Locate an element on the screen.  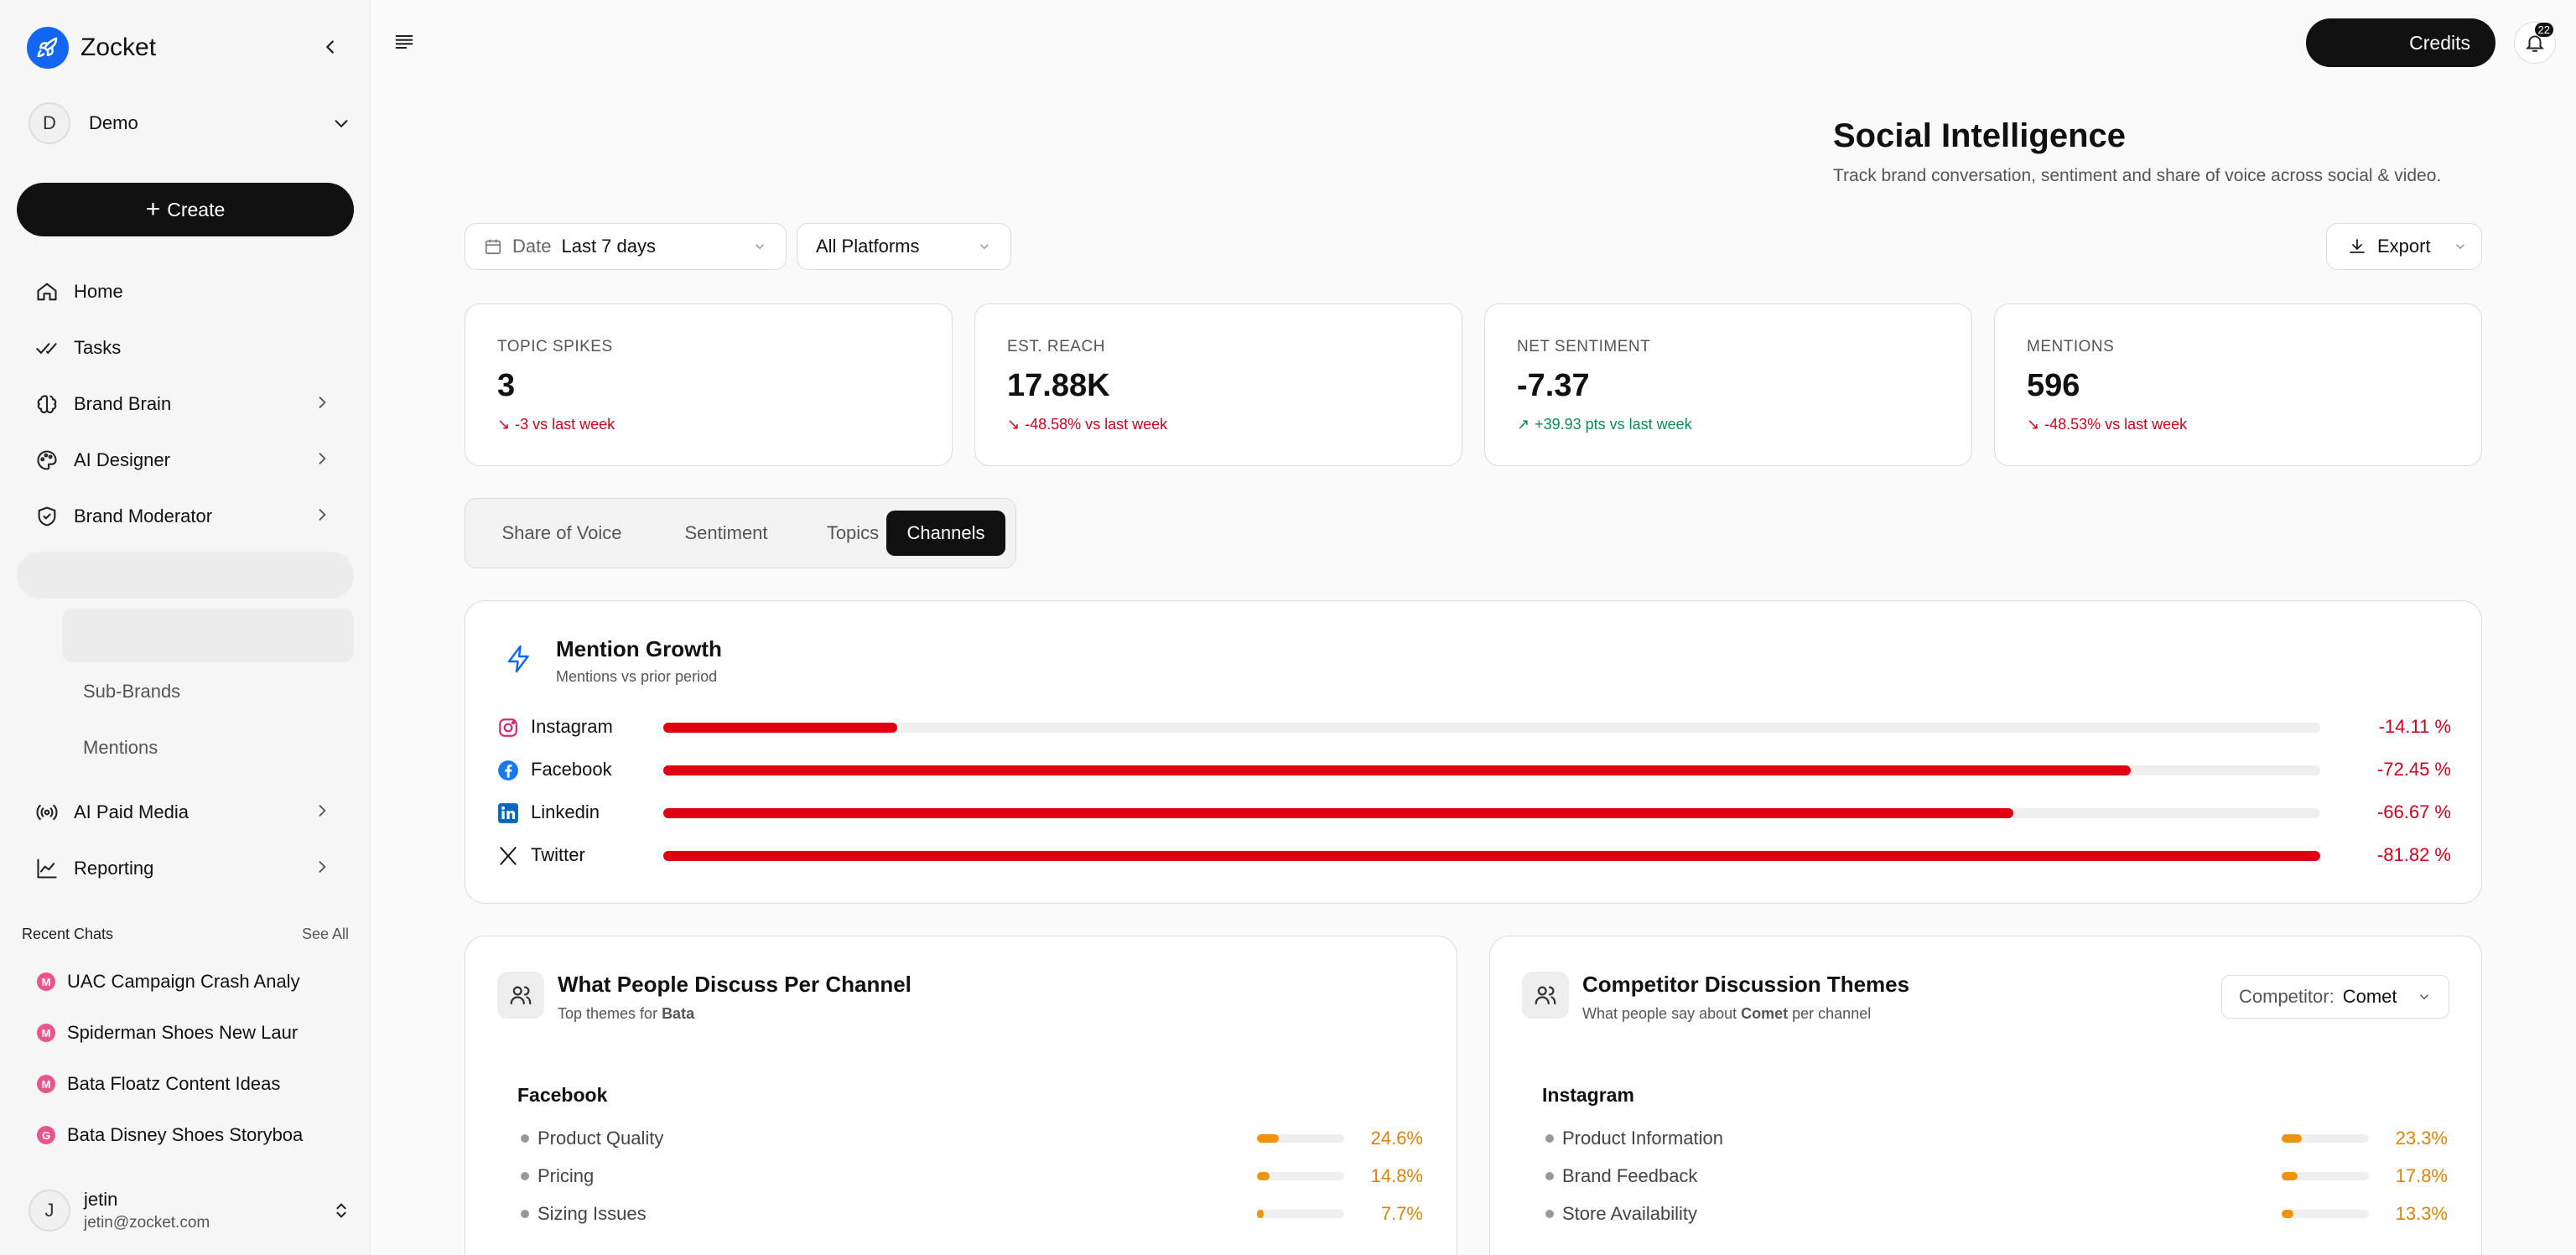
chevron-left-icon is located at coordinates (329, 47).